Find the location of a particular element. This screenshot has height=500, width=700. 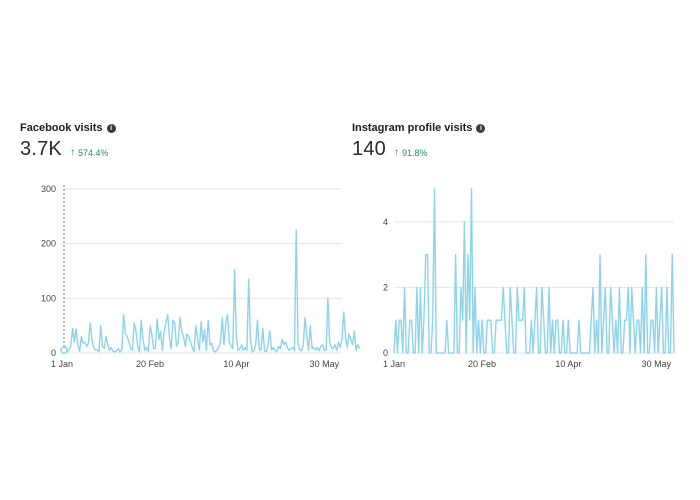

hover-point is located at coordinates (64, 350).